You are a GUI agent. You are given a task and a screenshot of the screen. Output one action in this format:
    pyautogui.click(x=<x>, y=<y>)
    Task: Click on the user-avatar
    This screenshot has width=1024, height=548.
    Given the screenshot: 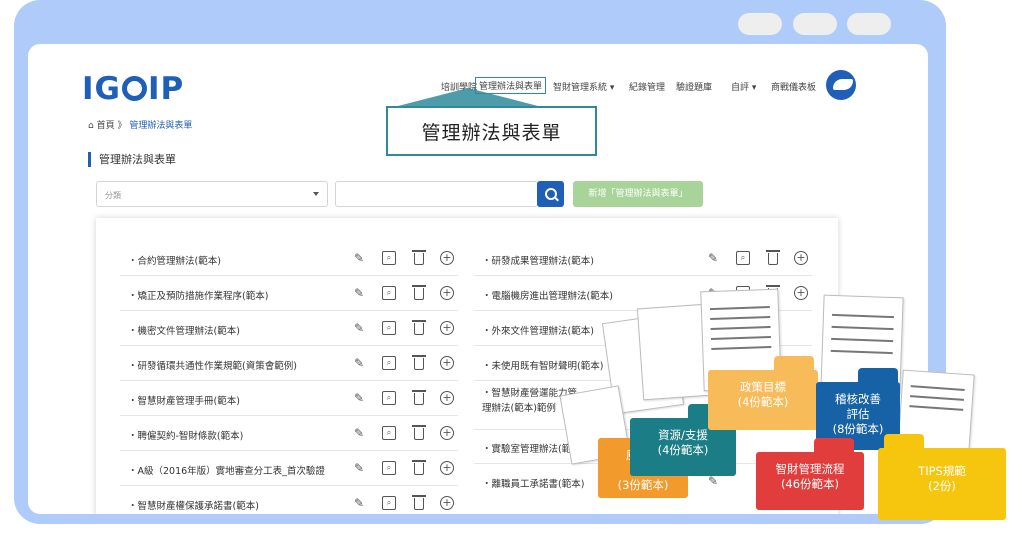 What is the action you would take?
    pyautogui.click(x=841, y=85)
    